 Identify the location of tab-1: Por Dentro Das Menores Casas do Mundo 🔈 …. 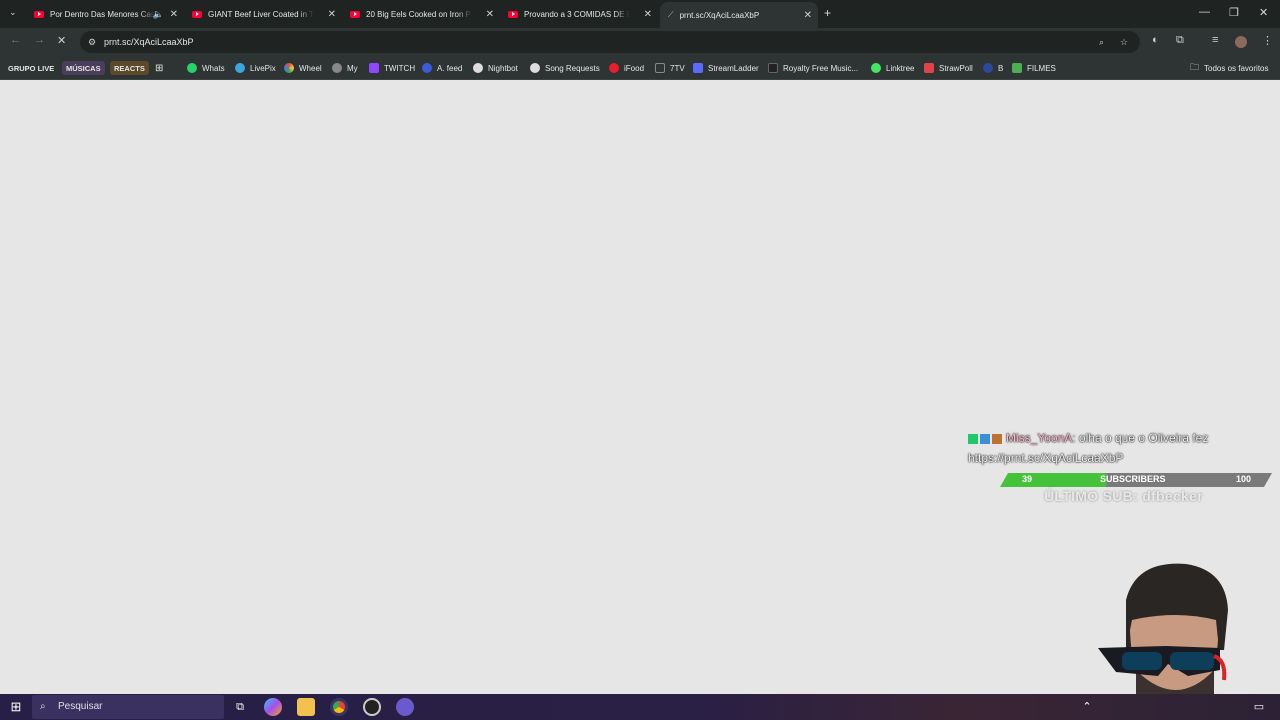
(105, 14).